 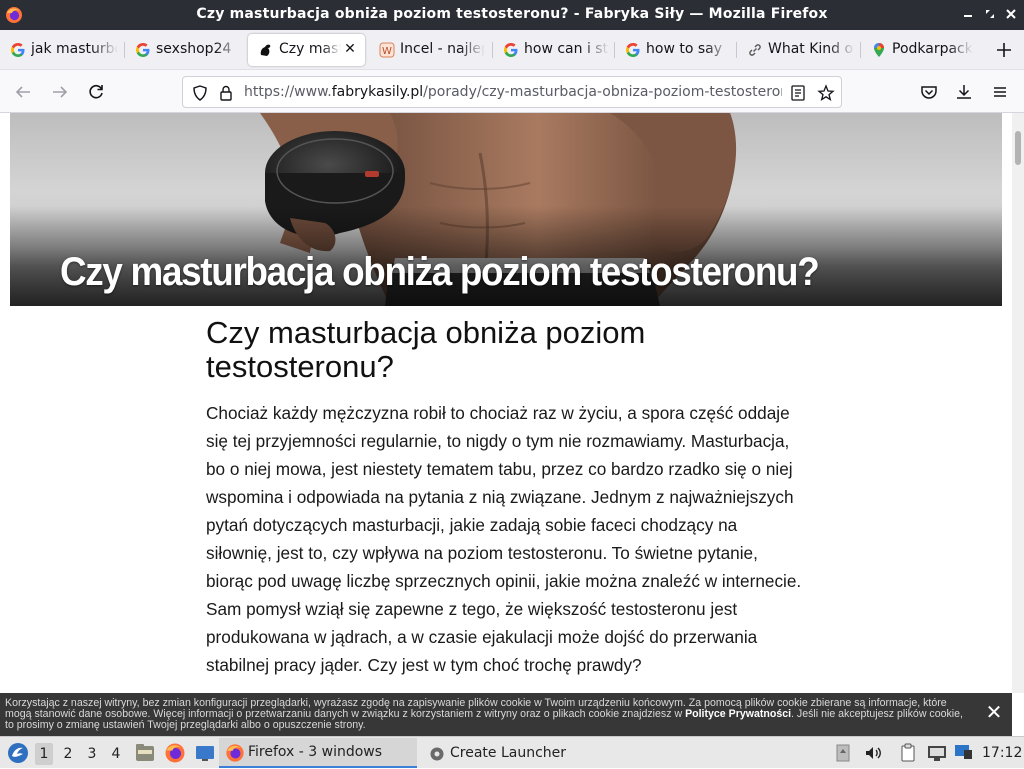 I want to click on close-icon, so click(x=1011, y=14).